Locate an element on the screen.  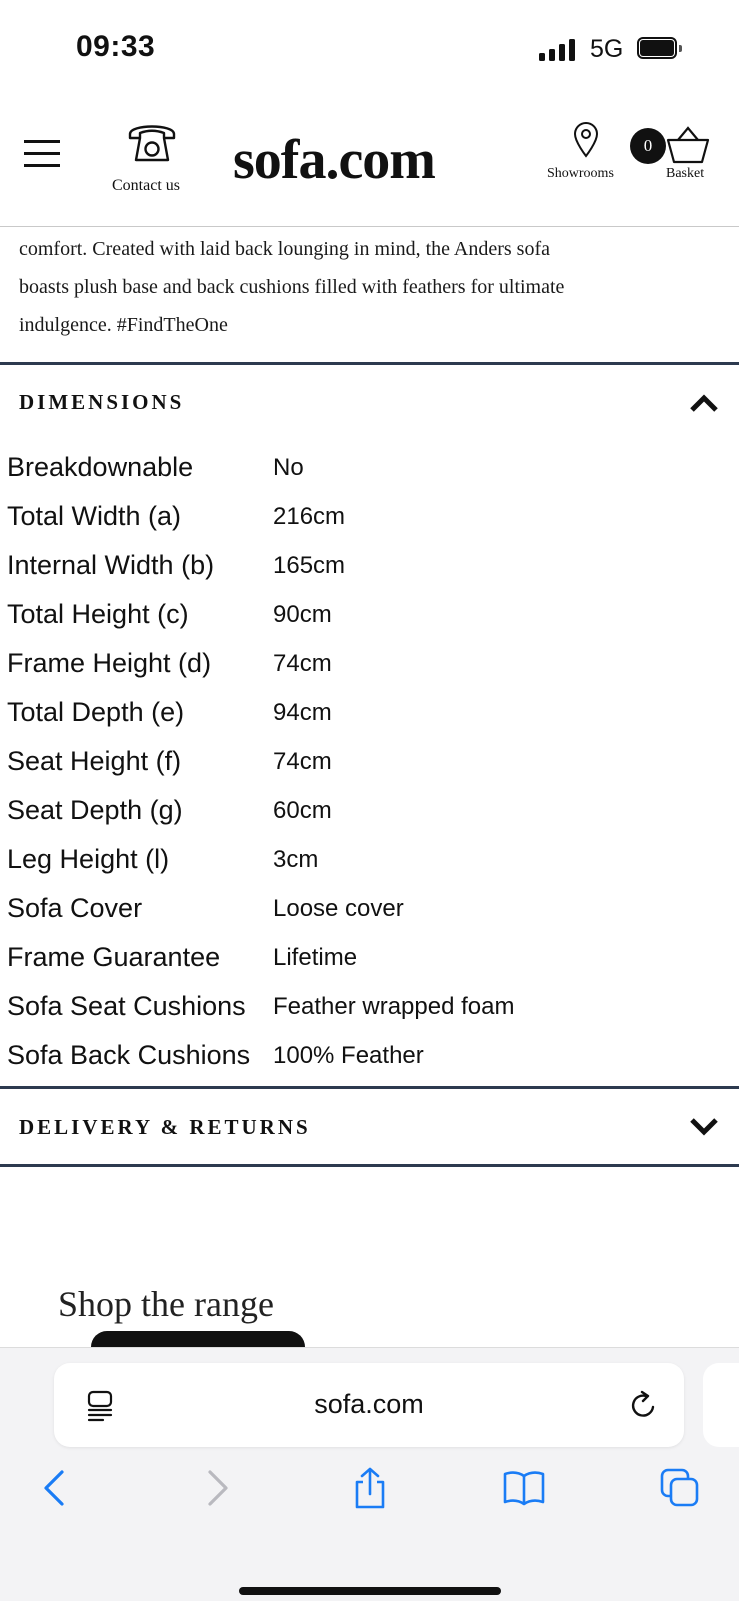
battery-icon is located at coordinates (660, 49).